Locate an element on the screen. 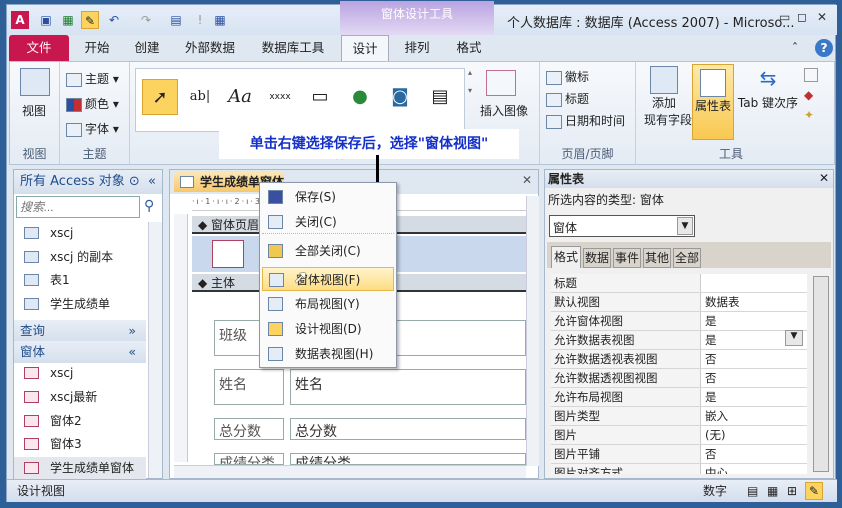  tab-format: 格式 is located at coordinates (566, 257).